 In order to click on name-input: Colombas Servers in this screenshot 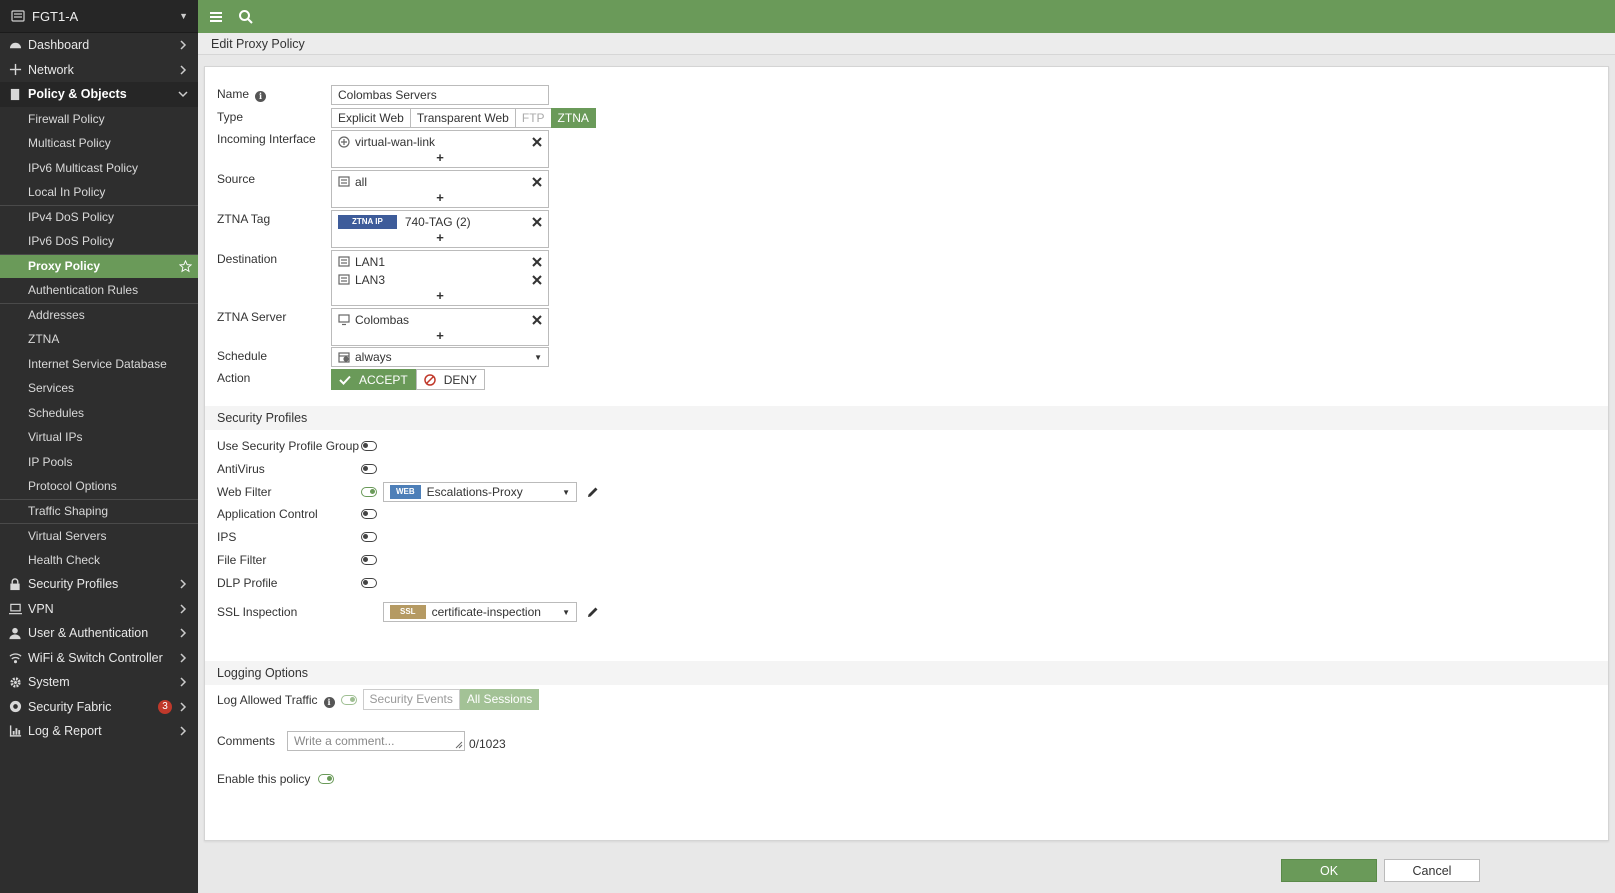, I will do `click(440, 95)`.